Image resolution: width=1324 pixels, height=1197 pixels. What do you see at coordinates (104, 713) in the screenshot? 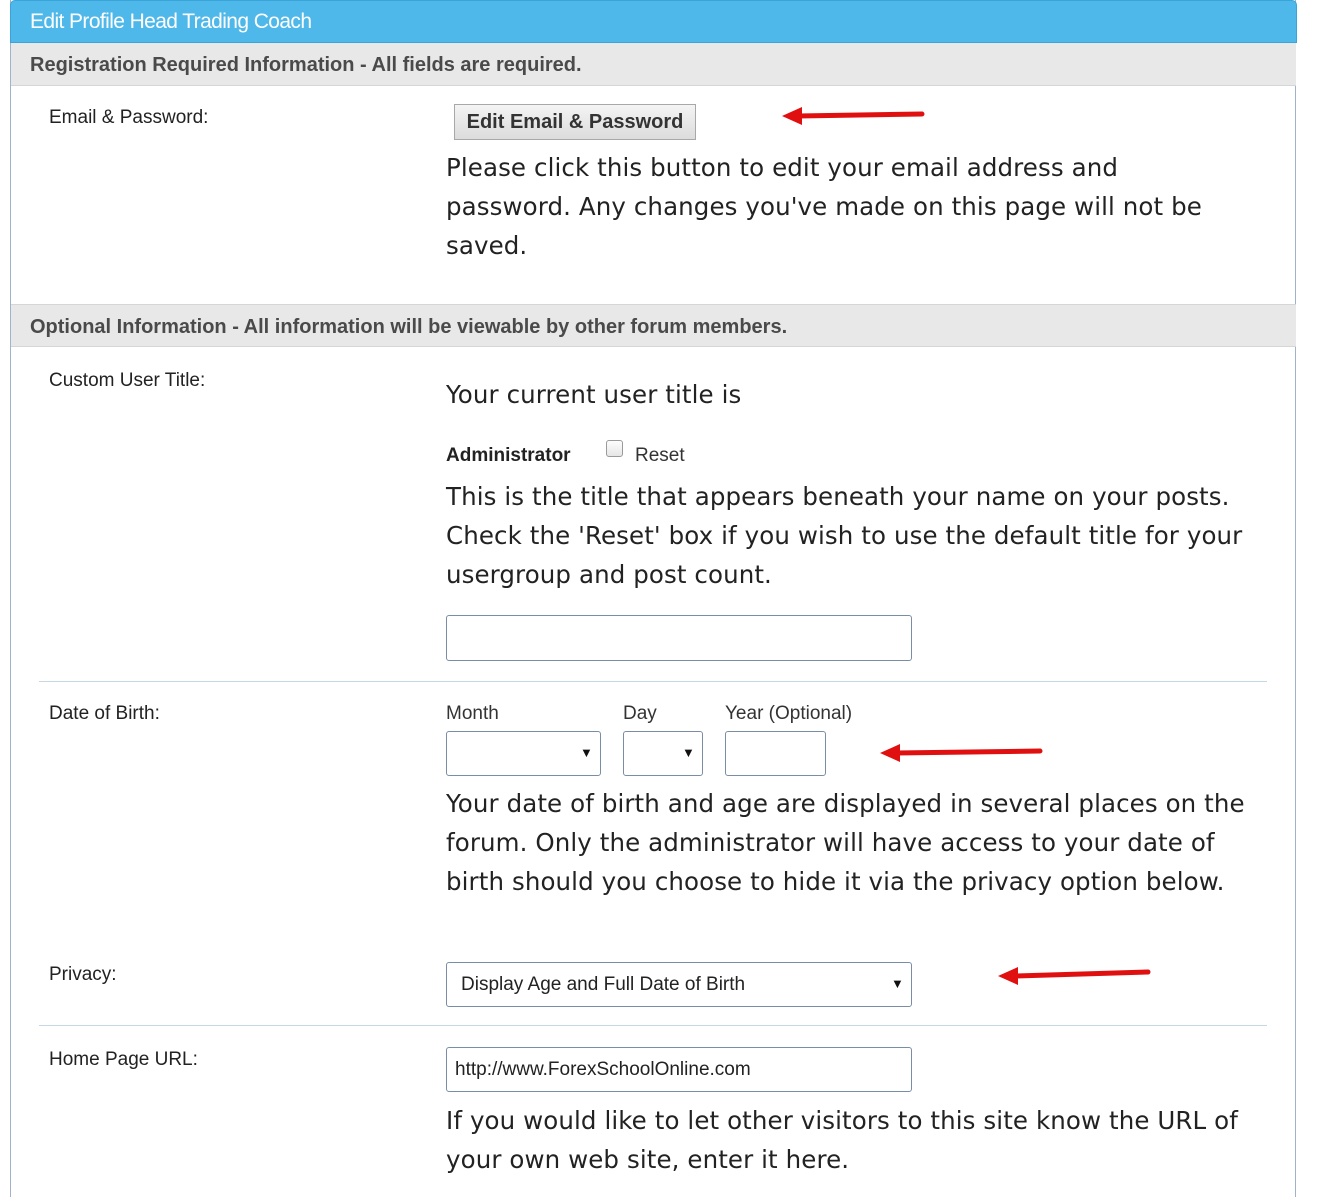
I see `date-of-birth-label: Date of Birth:` at bounding box center [104, 713].